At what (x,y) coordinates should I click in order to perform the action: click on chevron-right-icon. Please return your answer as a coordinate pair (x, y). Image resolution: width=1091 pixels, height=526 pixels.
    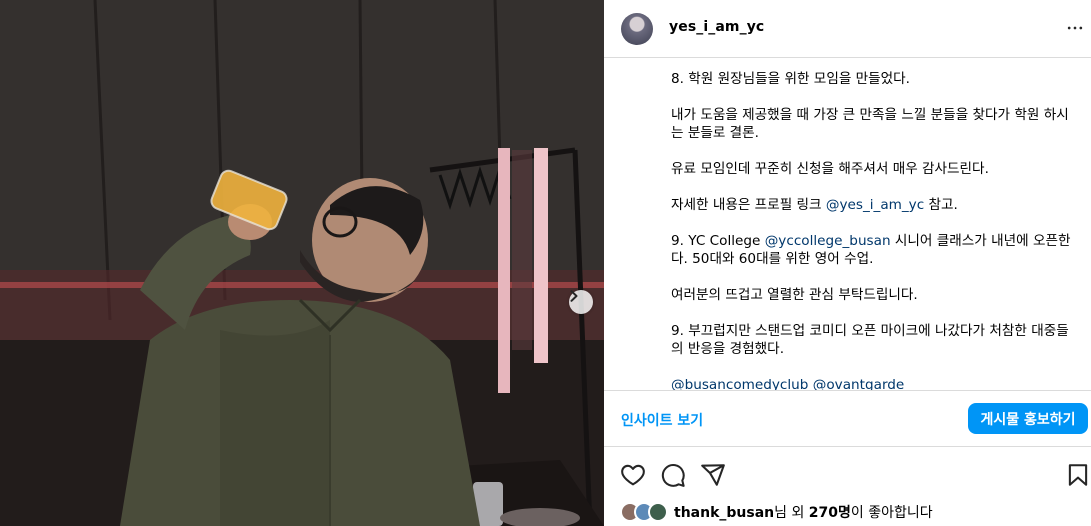
    Looking at the image, I should click on (574, 296).